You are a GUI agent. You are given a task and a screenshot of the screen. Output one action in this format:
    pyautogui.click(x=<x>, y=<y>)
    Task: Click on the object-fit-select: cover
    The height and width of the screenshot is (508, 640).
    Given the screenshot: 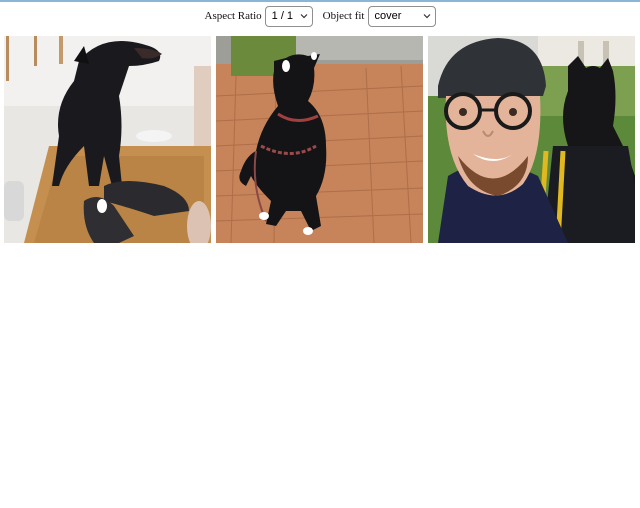 What is the action you would take?
    pyautogui.click(x=401, y=16)
    